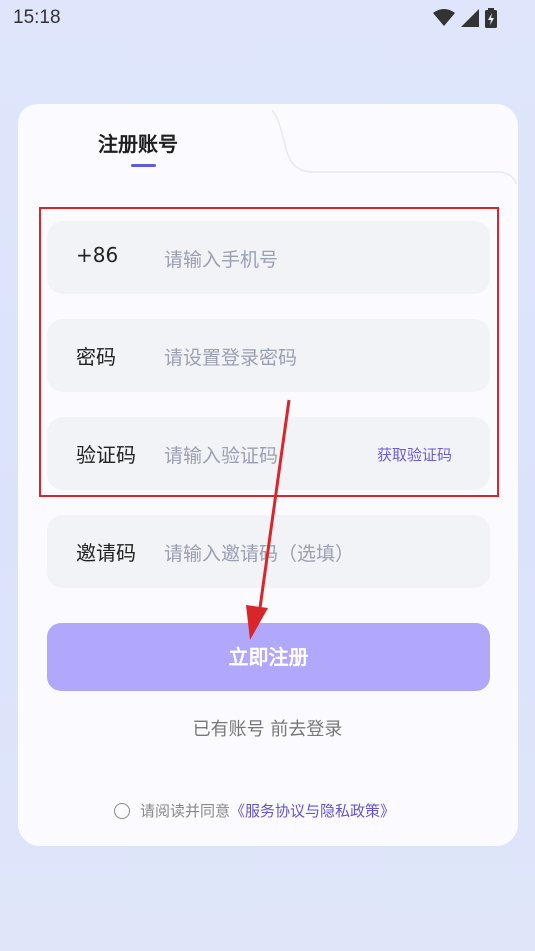  Describe the element at coordinates (106, 553) in the screenshot. I see `invite-label: 邀请码` at that location.